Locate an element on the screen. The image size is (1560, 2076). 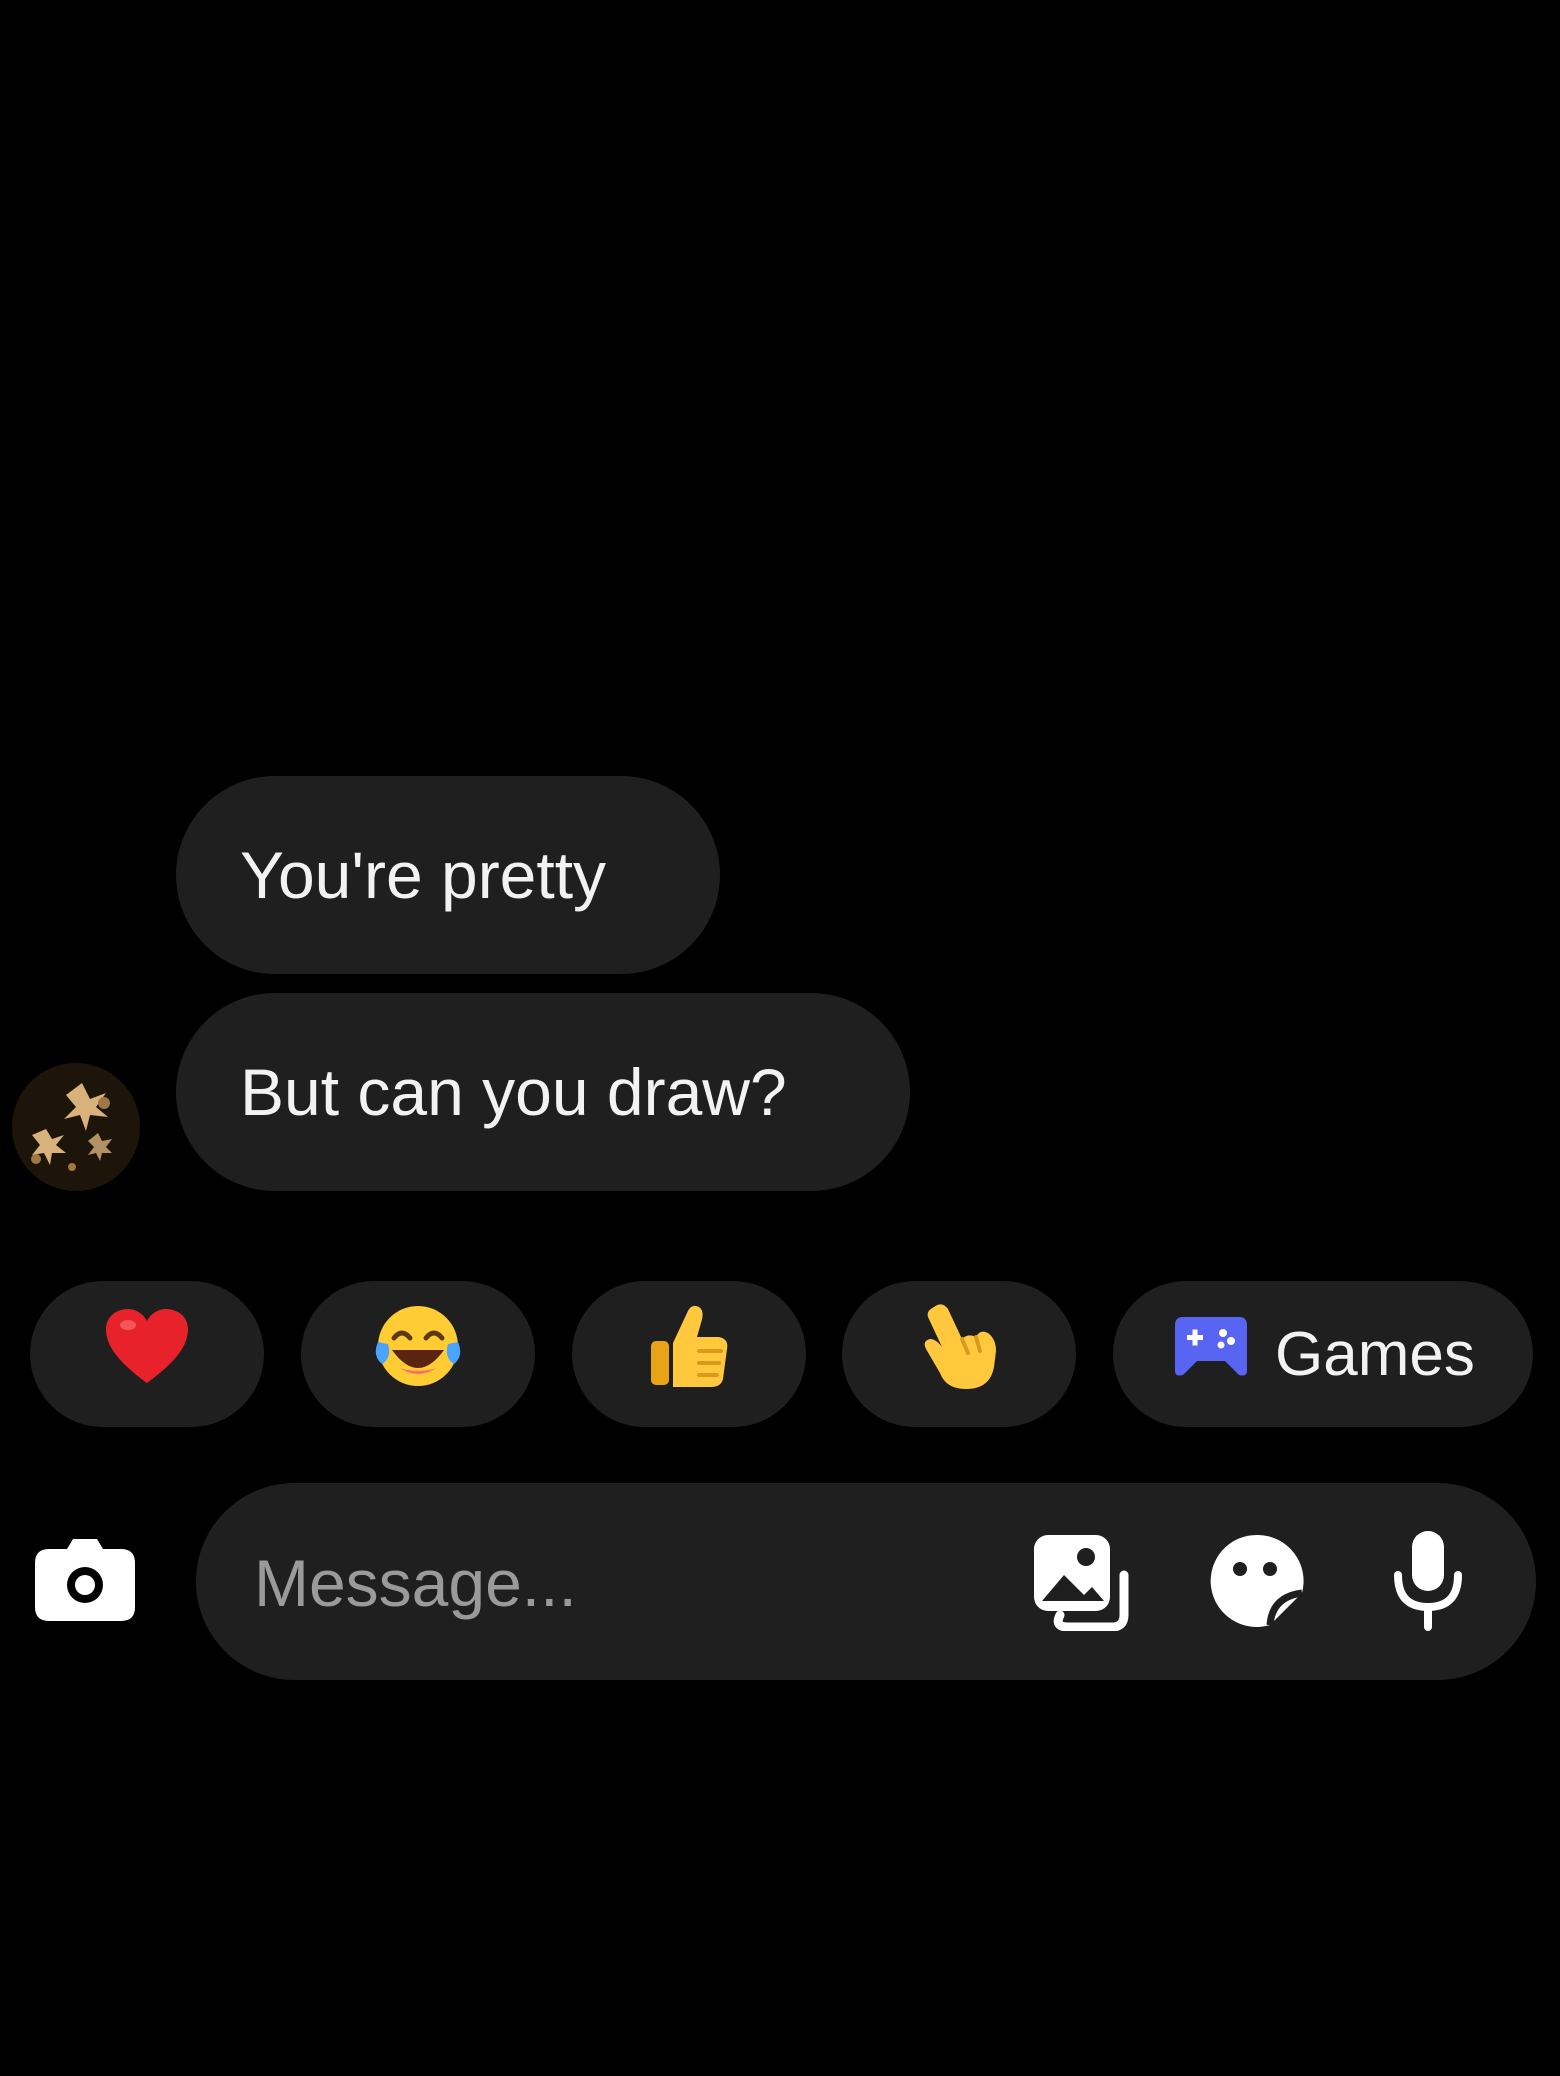
camera-button is located at coordinates (85, 1579).